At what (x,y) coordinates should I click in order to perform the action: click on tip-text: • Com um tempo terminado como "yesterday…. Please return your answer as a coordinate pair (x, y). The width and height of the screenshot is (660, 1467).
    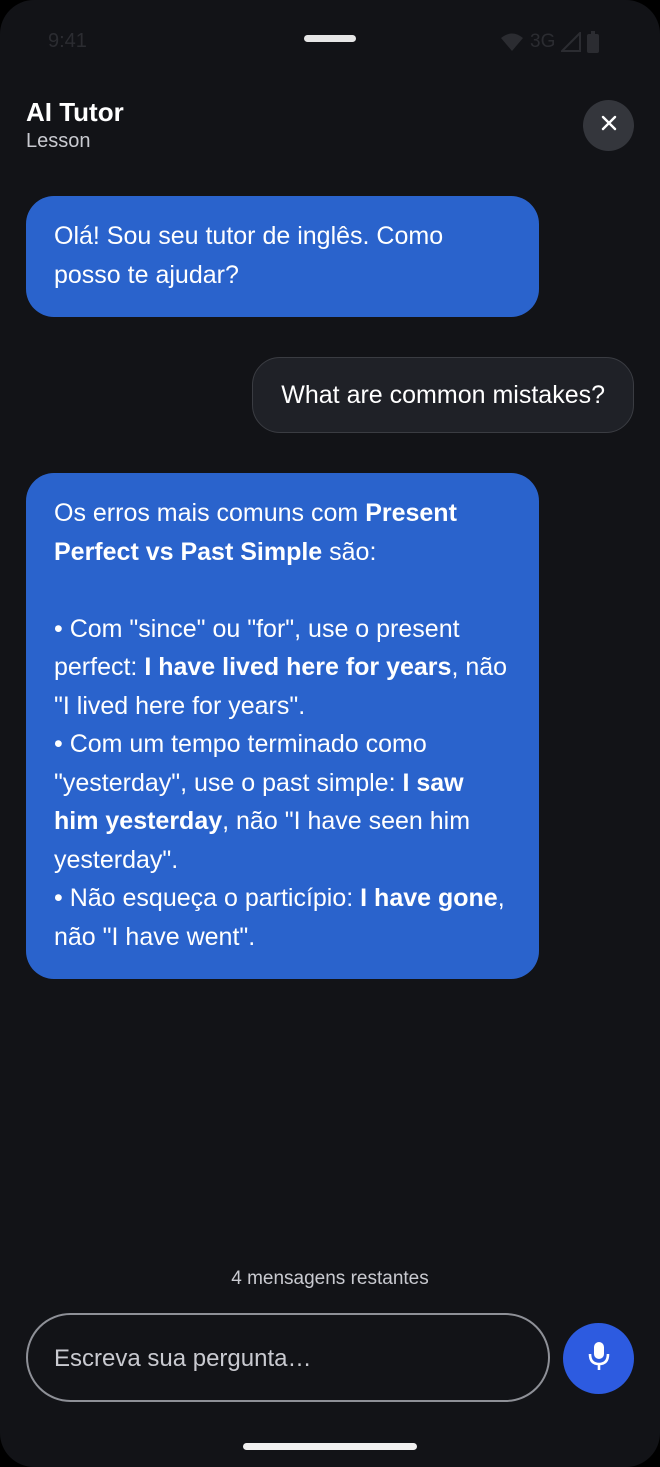
    Looking at the image, I should click on (240, 763).